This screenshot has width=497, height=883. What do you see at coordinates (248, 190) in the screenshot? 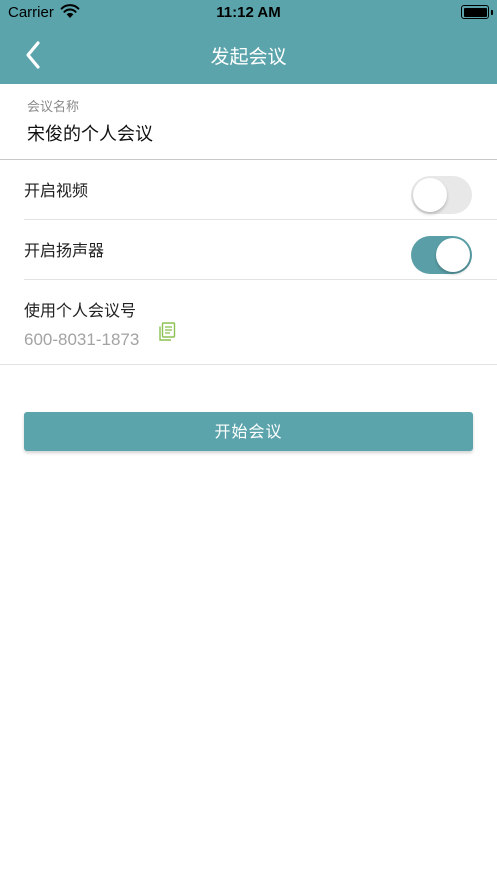
I see `video-setting-row: 开启视频` at bounding box center [248, 190].